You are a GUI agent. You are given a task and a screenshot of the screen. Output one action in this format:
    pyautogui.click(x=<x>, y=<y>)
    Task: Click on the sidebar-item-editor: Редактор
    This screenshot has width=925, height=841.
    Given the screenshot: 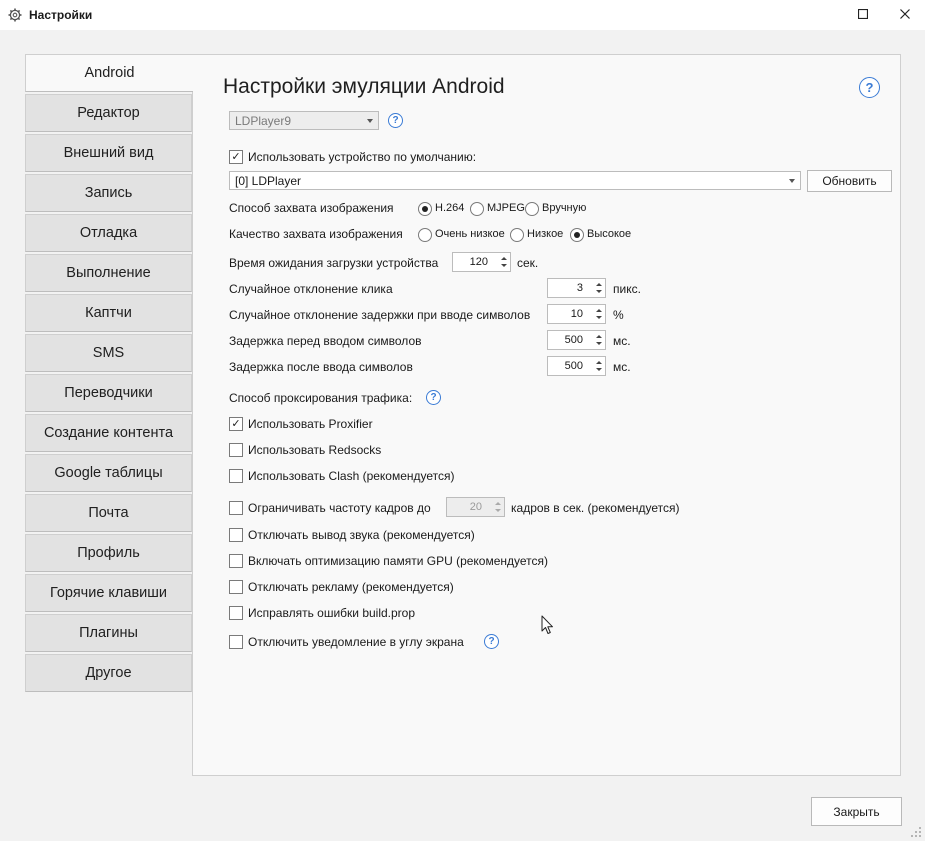 What is the action you would take?
    pyautogui.click(x=108, y=113)
    